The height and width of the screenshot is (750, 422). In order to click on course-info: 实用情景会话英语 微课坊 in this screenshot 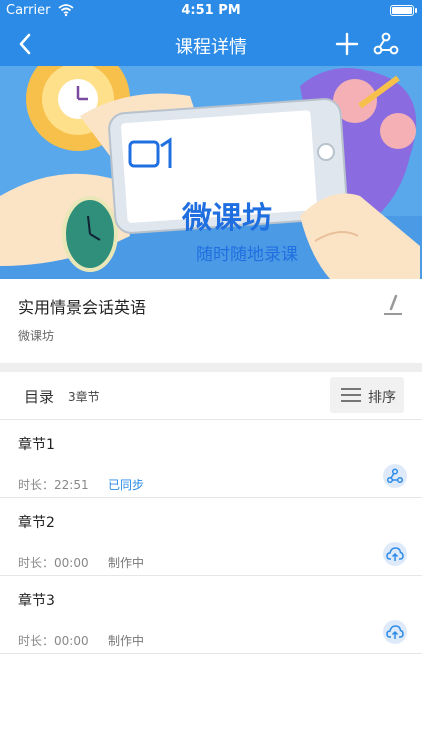, I will do `click(211, 321)`.